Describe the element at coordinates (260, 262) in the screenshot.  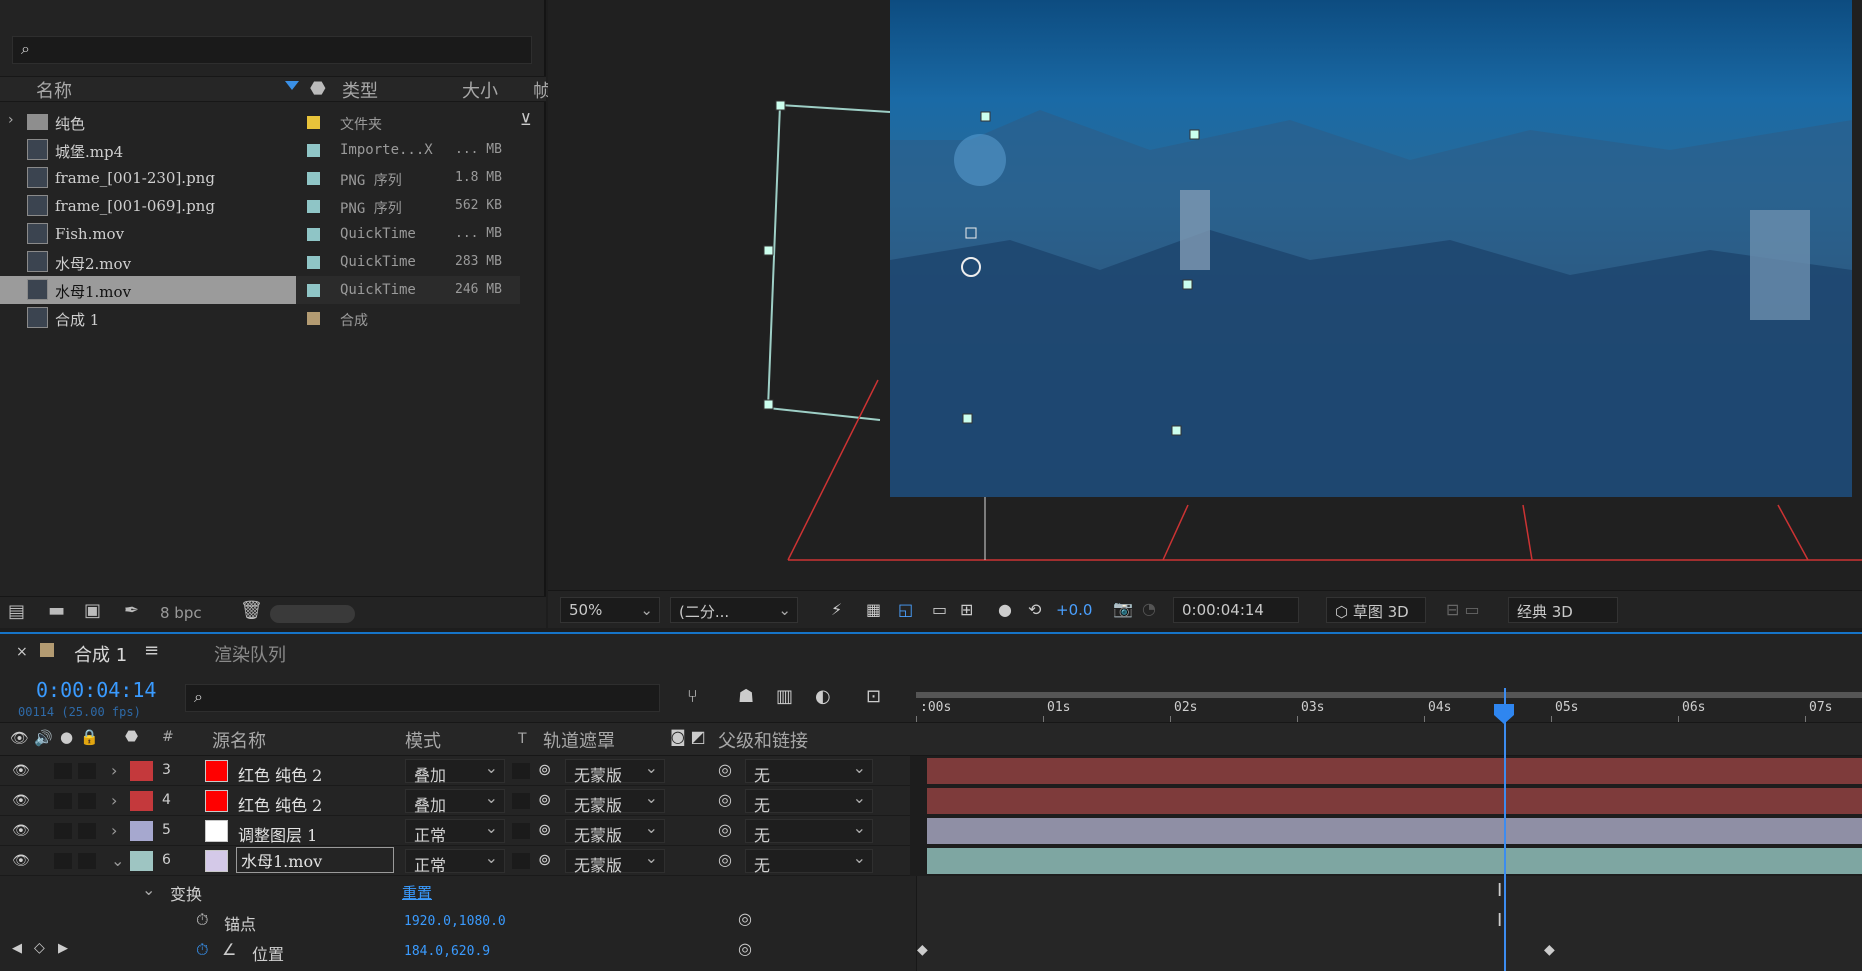
I see `project-item: 水母2.mov QuickTime 283 MB` at that location.